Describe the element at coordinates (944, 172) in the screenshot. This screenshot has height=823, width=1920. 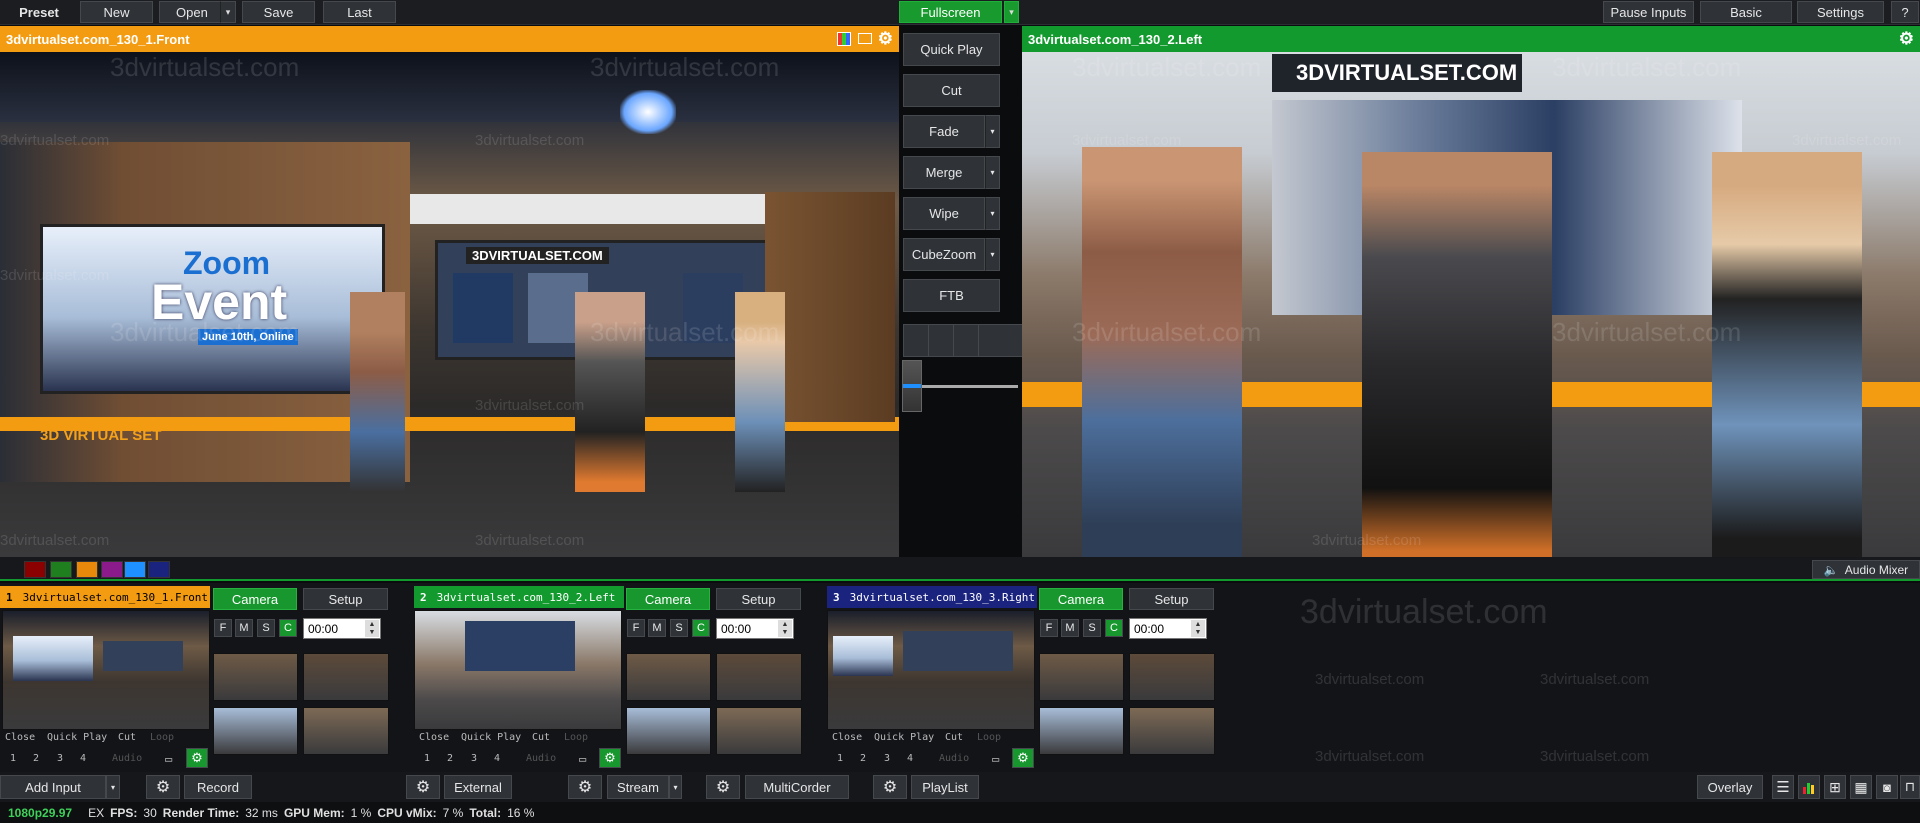
I see `merge-button: Merge` at that location.